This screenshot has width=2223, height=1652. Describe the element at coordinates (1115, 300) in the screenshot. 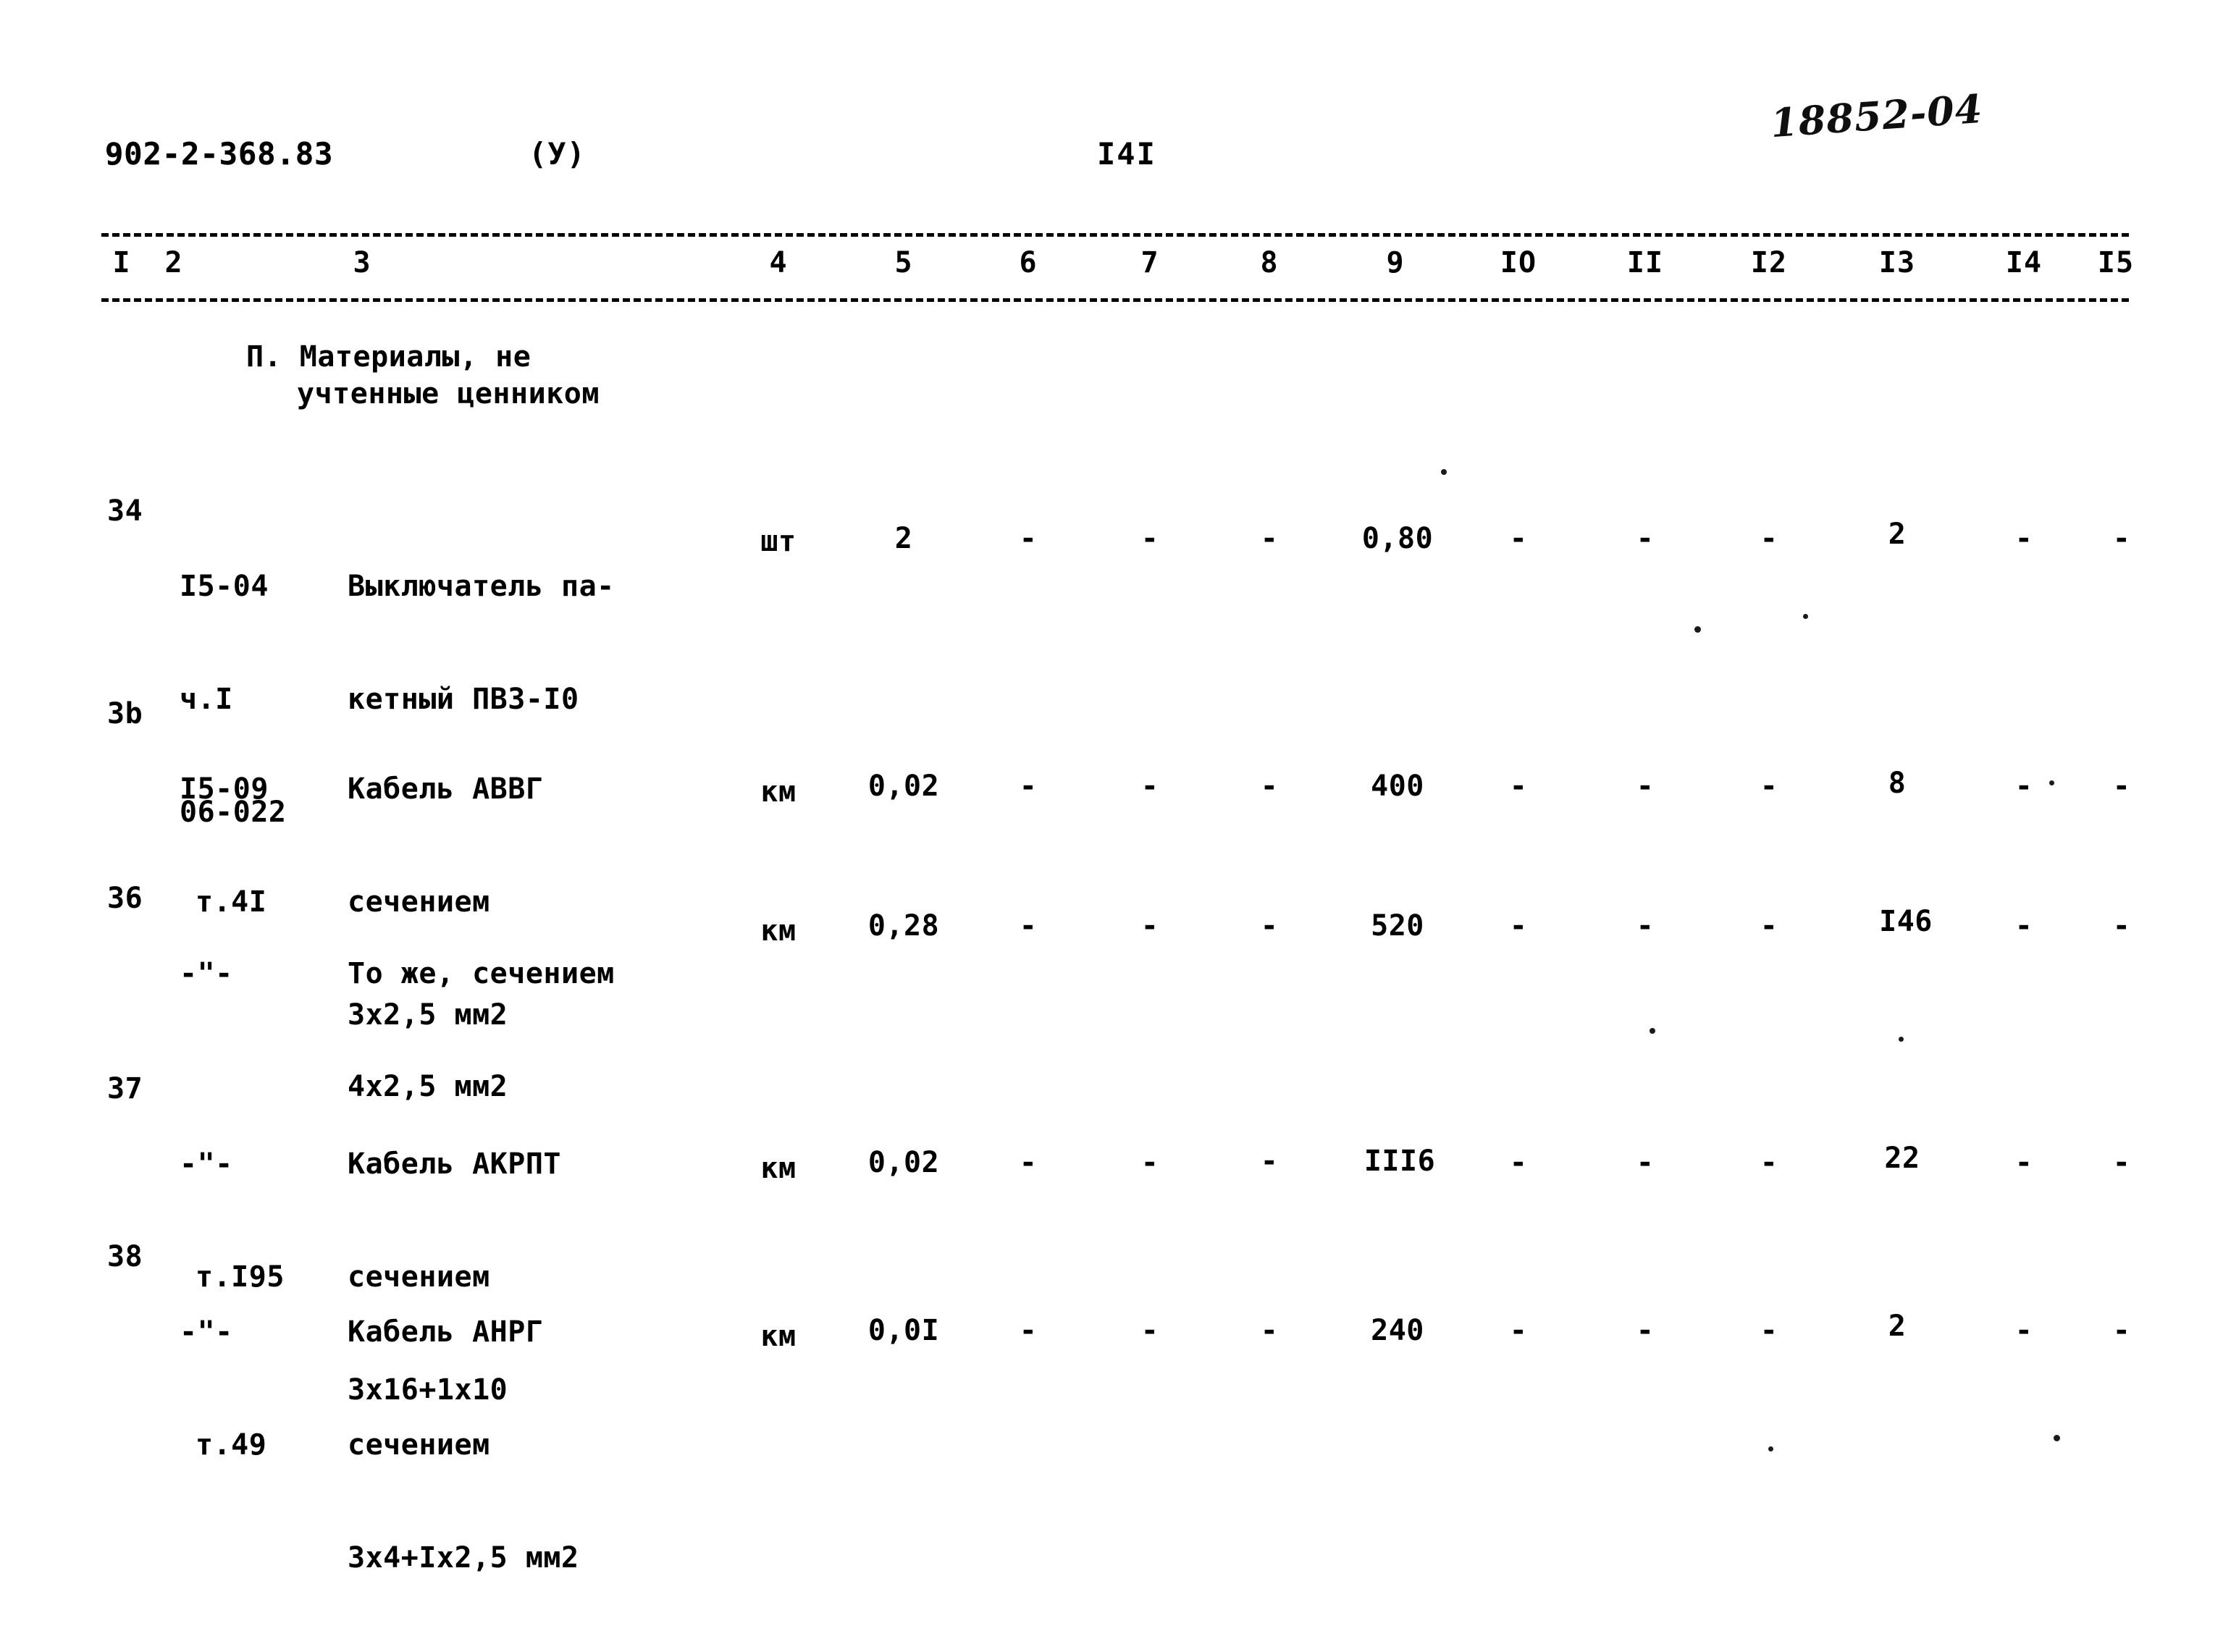

I see `table-rule-bottom` at that location.